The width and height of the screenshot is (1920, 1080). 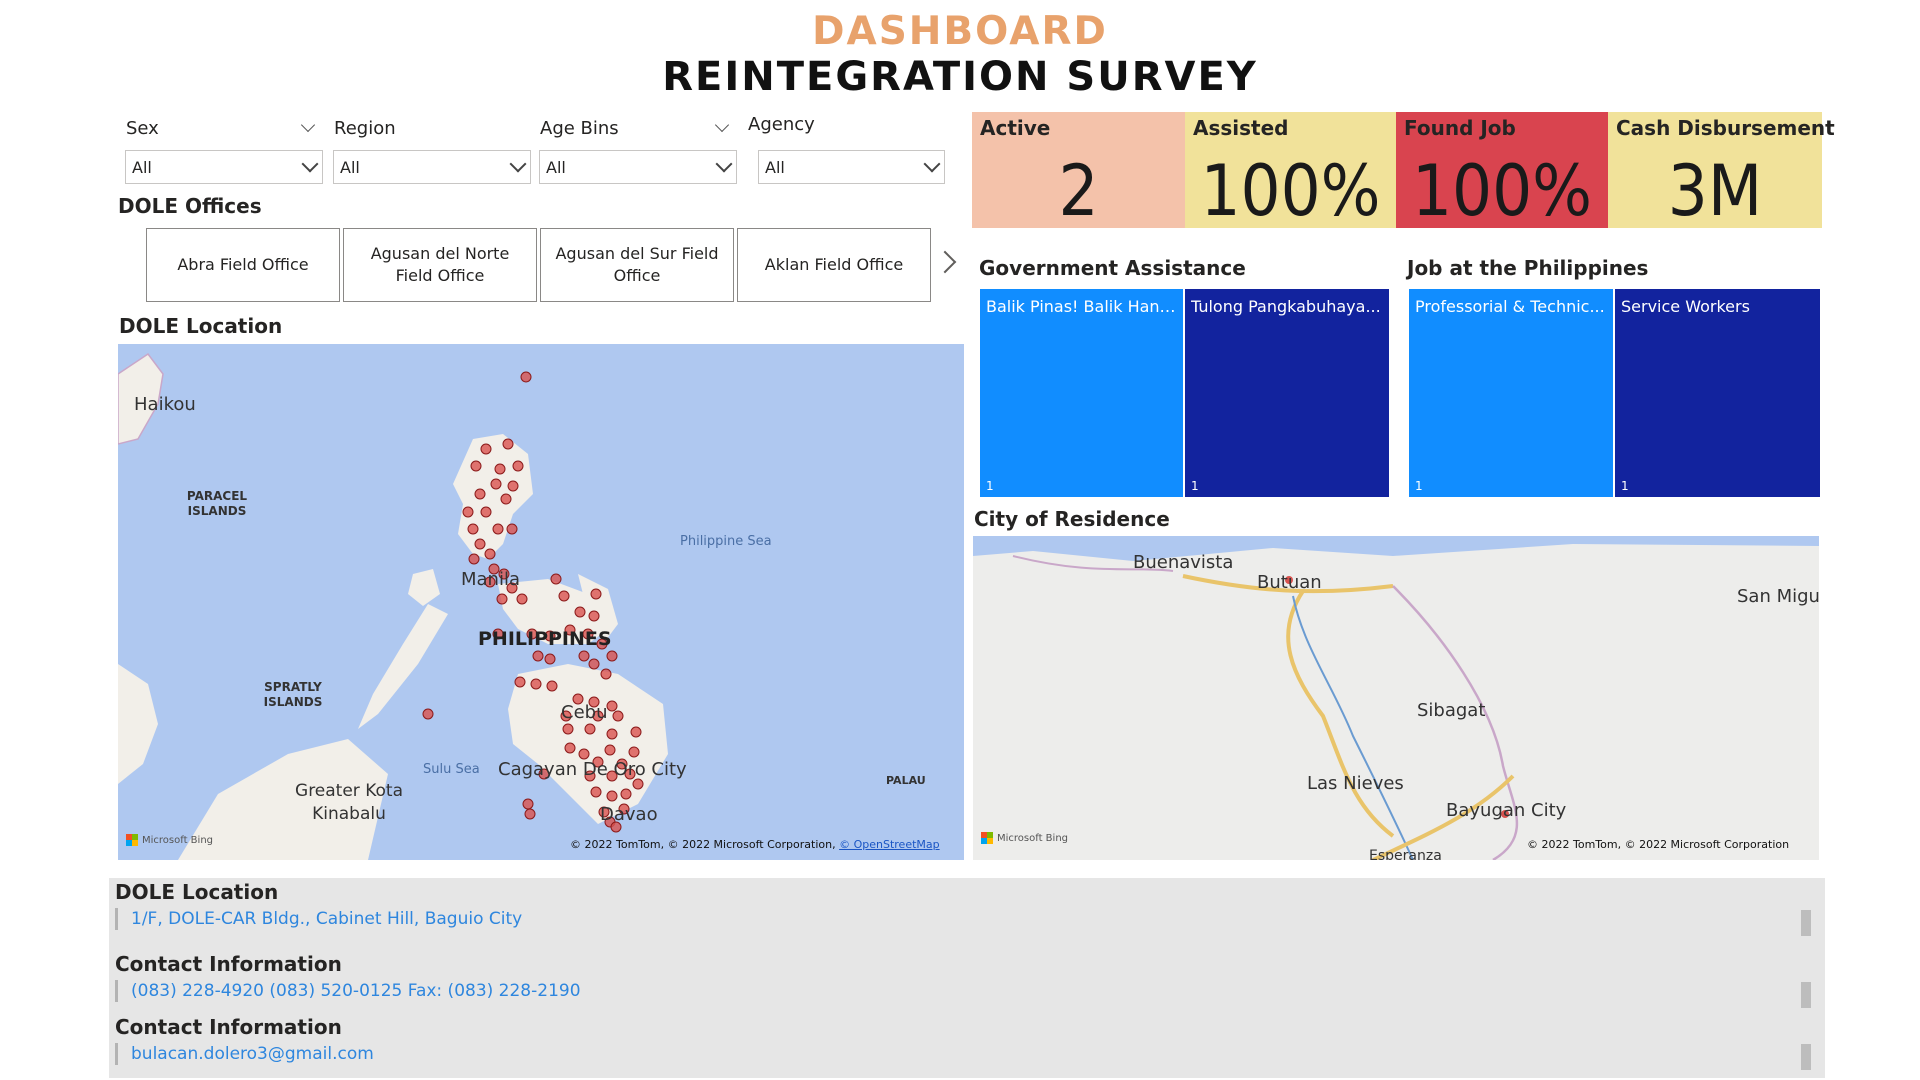 I want to click on info-location-title: DOLE Location, so click(x=197, y=892).